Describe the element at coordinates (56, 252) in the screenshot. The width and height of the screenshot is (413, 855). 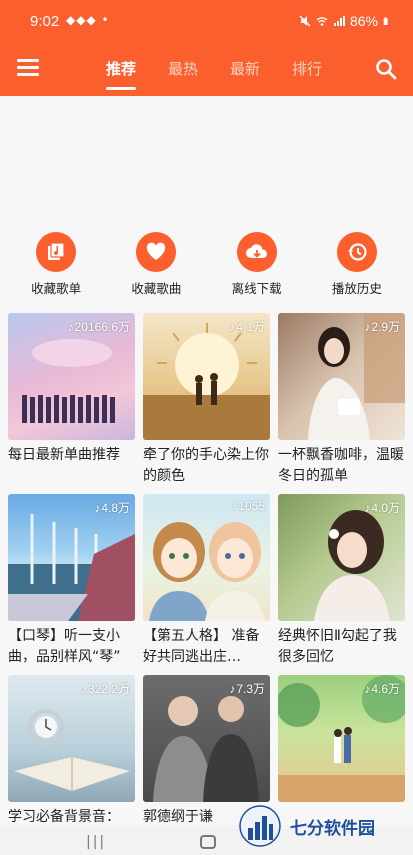
I see `playlist-icon` at that location.